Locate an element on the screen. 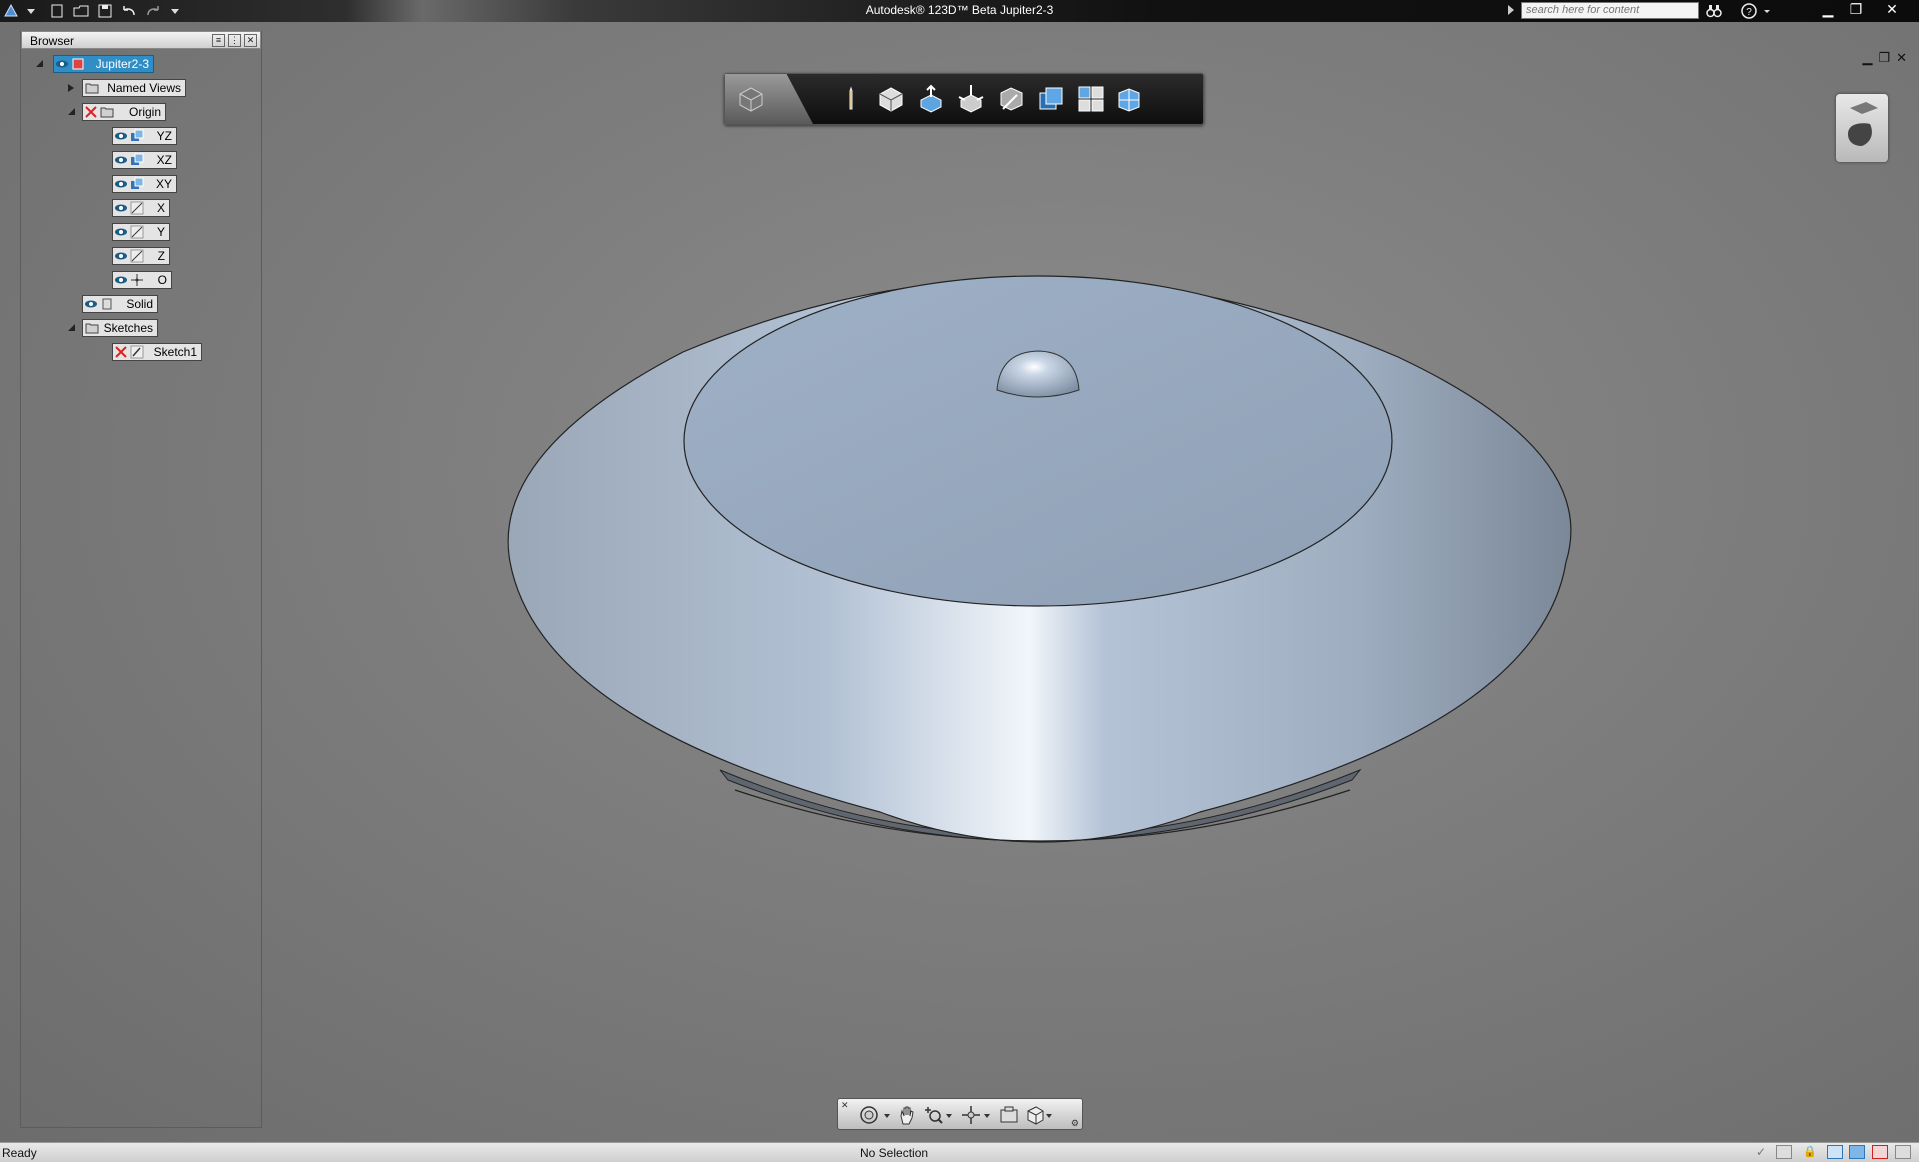 This screenshot has width=1919, height=1162. look-icon is located at coordinates (971, 1115).